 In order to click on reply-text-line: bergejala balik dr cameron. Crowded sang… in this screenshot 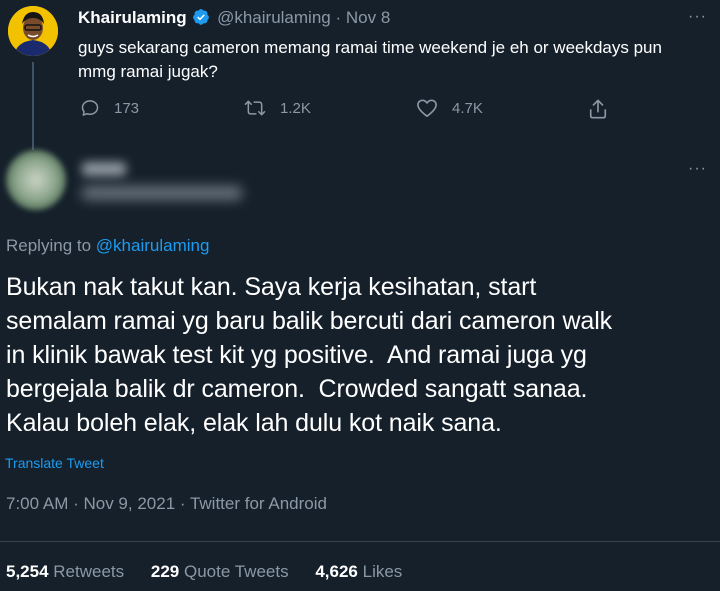, I will do `click(297, 389)`.